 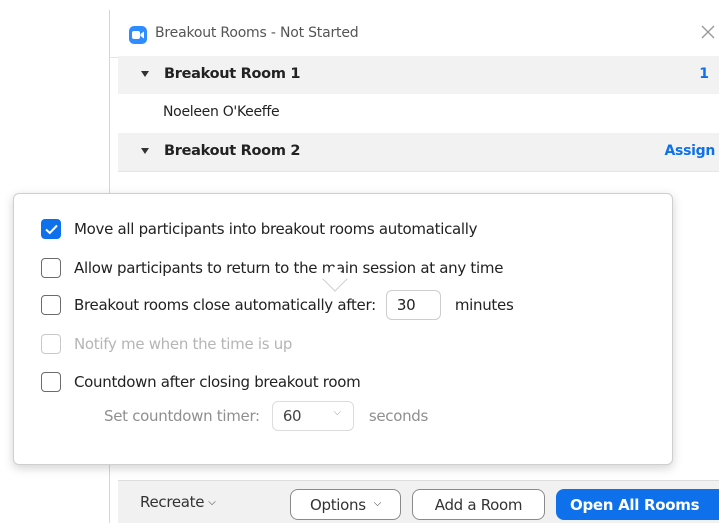 What do you see at coordinates (51, 382) in the screenshot?
I see `countdown-checkbox` at bounding box center [51, 382].